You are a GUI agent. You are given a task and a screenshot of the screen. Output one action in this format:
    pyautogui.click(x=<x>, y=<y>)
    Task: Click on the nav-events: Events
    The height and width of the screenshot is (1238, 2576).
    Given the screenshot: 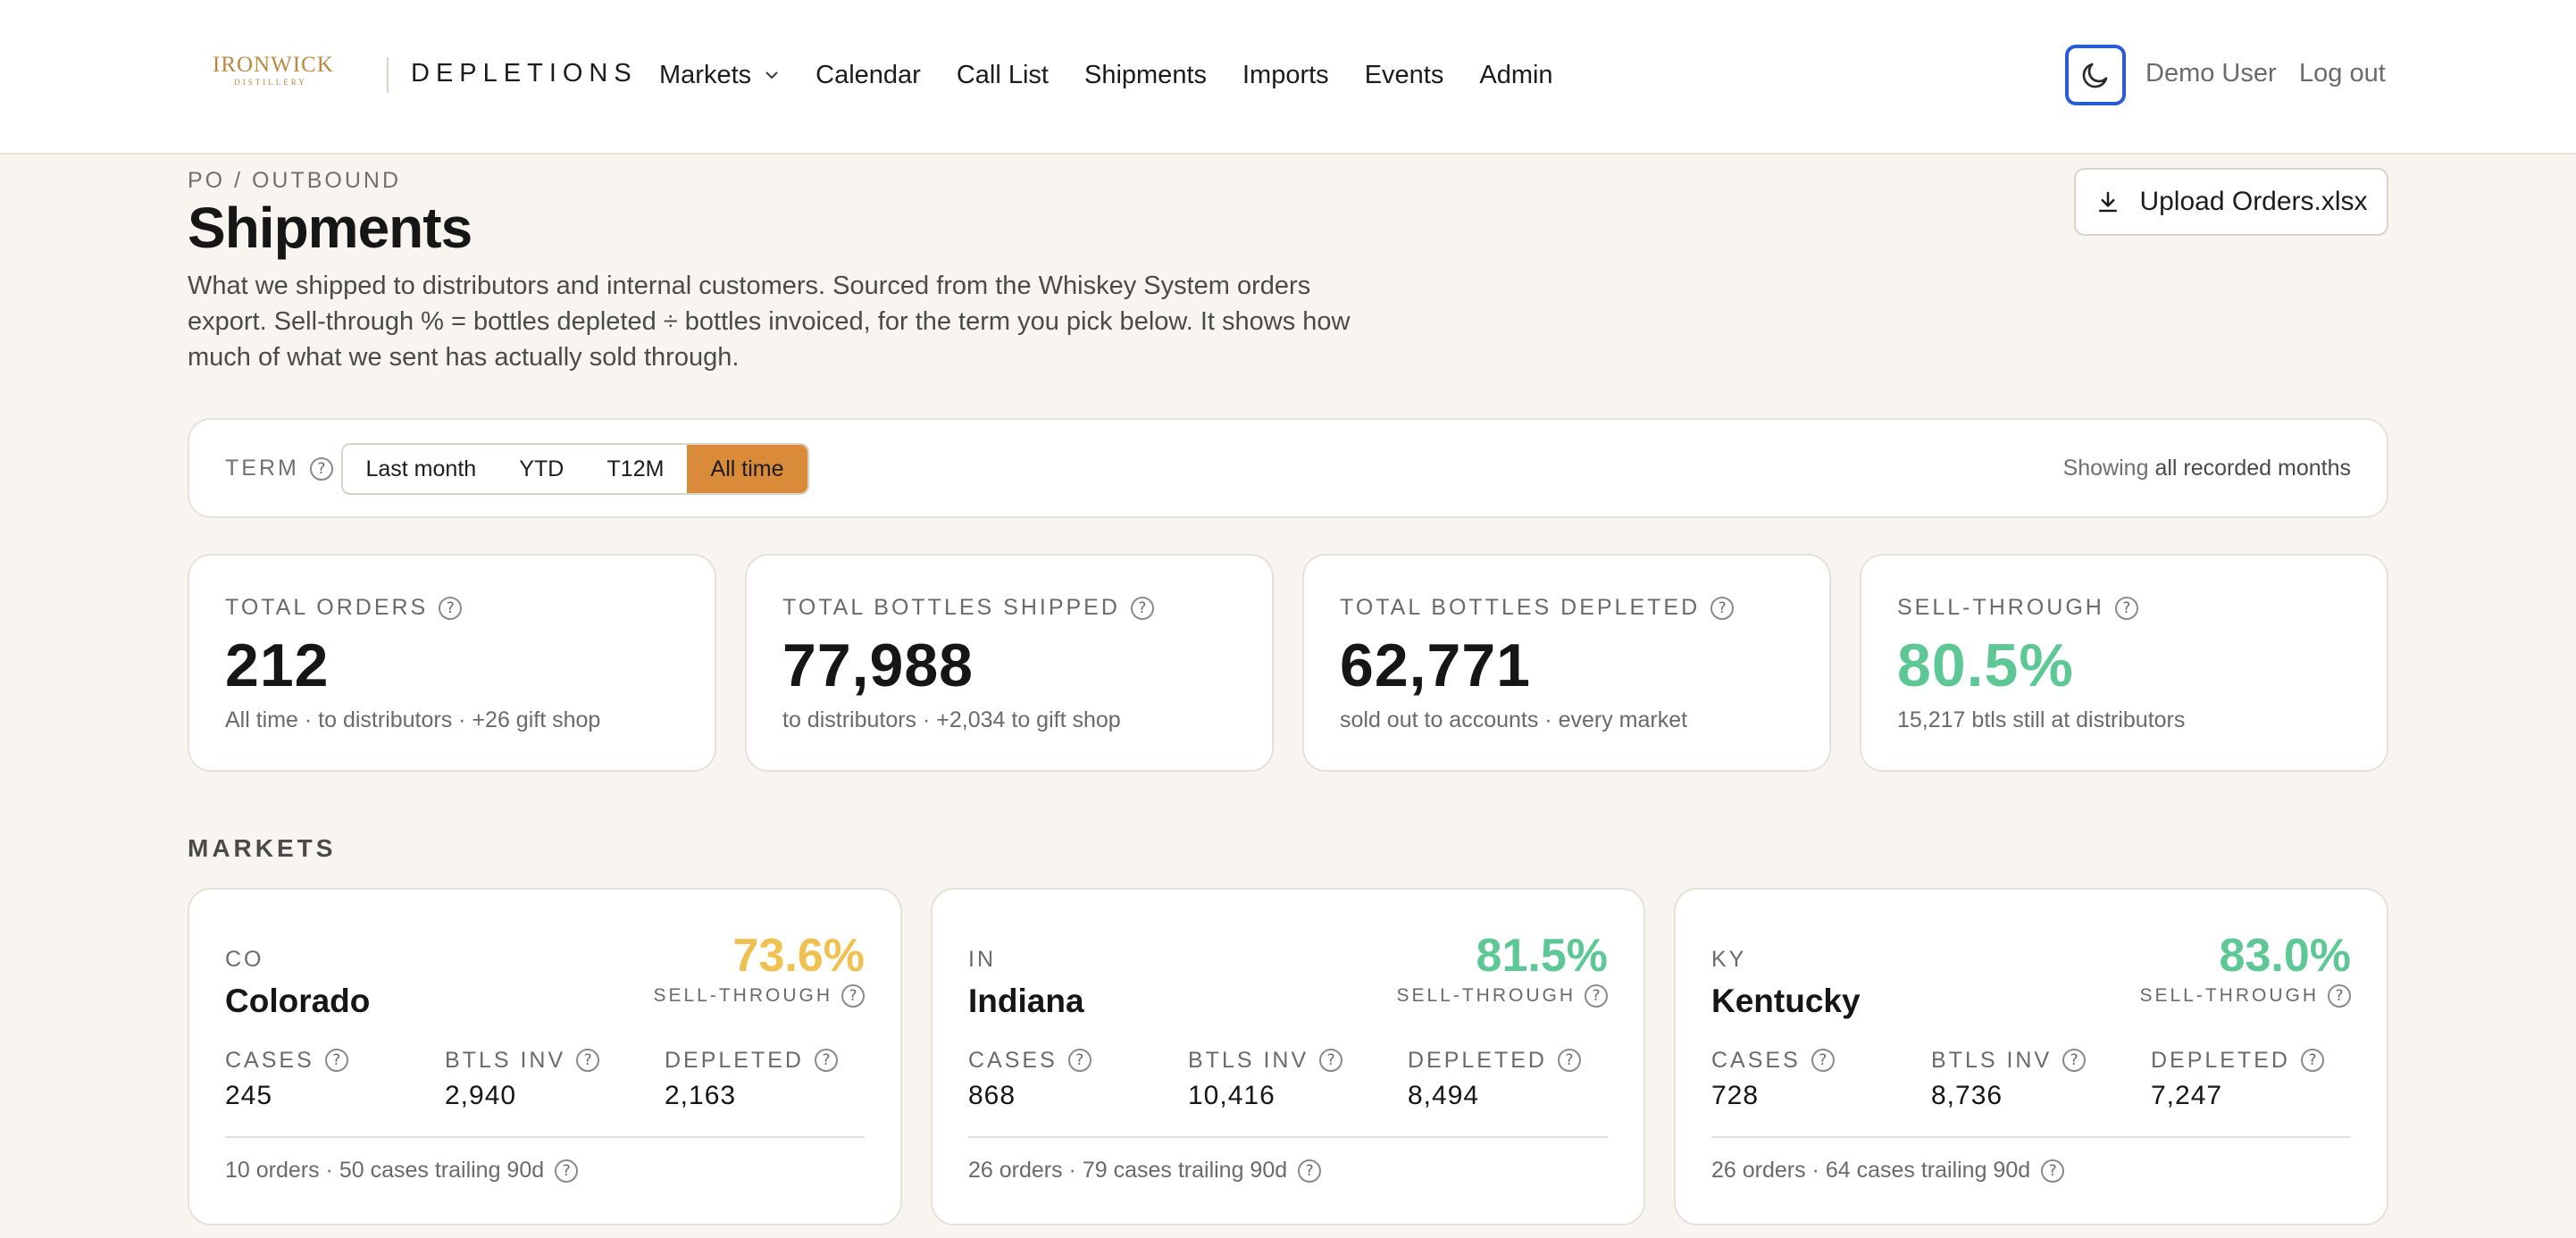 What is the action you would take?
    pyautogui.click(x=1404, y=75)
    